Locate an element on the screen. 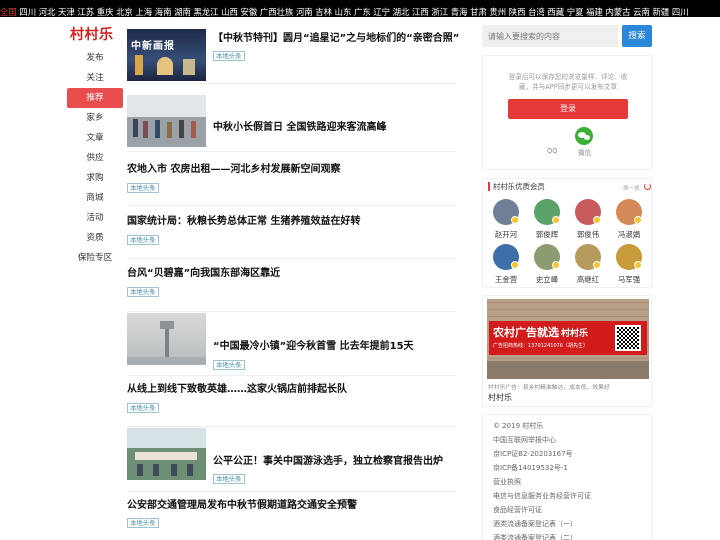 This screenshot has width=720, height=540. footer-link: 食品经营许可证 is located at coordinates (517, 510).